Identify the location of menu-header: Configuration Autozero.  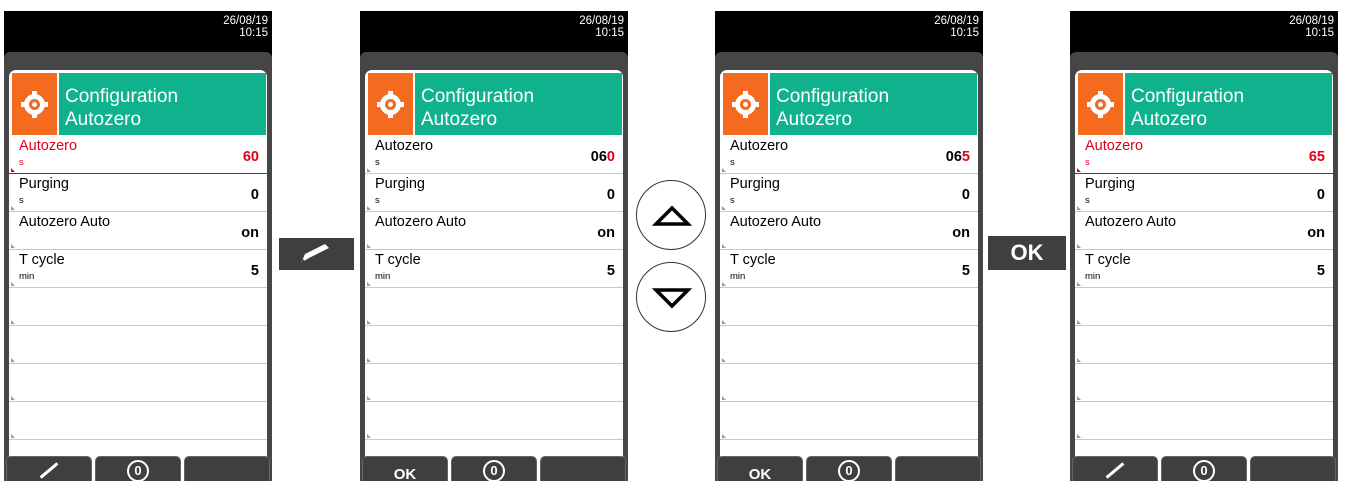
(850, 104).